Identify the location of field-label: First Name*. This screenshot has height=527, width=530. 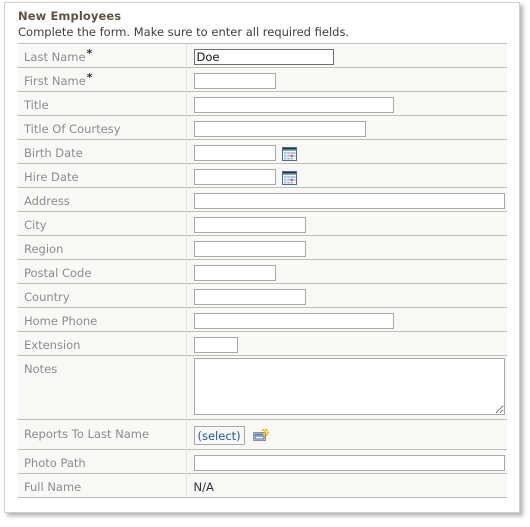
(58, 79).